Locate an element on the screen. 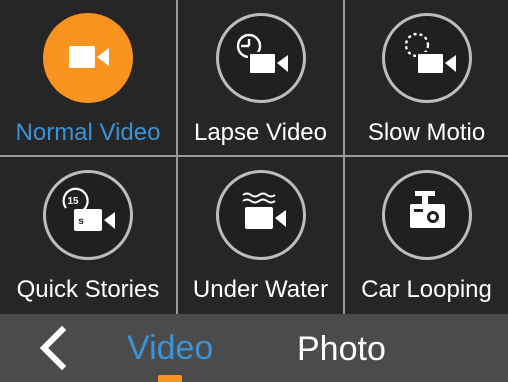 This screenshot has width=508, height=382. mode-label: Car Looping is located at coordinates (426, 289).